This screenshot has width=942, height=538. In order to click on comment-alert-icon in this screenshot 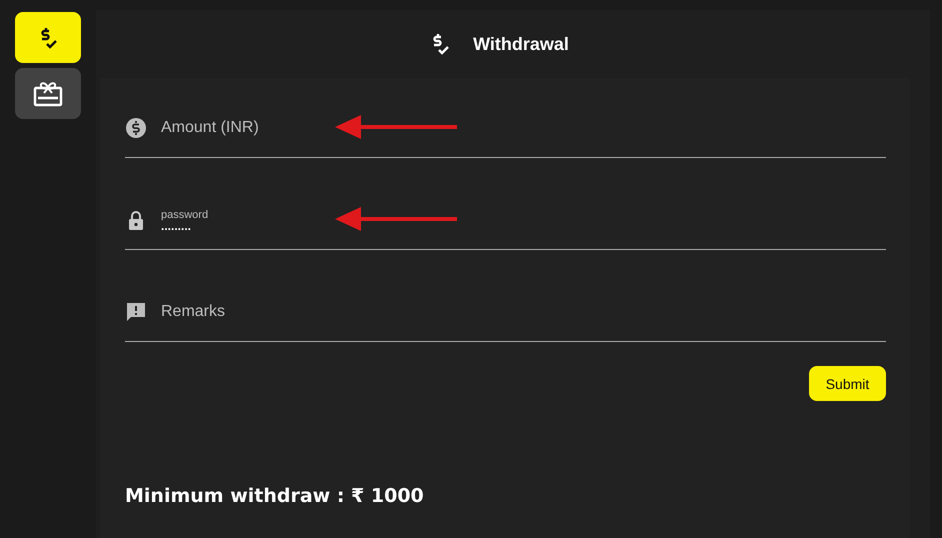, I will do `click(136, 311)`.